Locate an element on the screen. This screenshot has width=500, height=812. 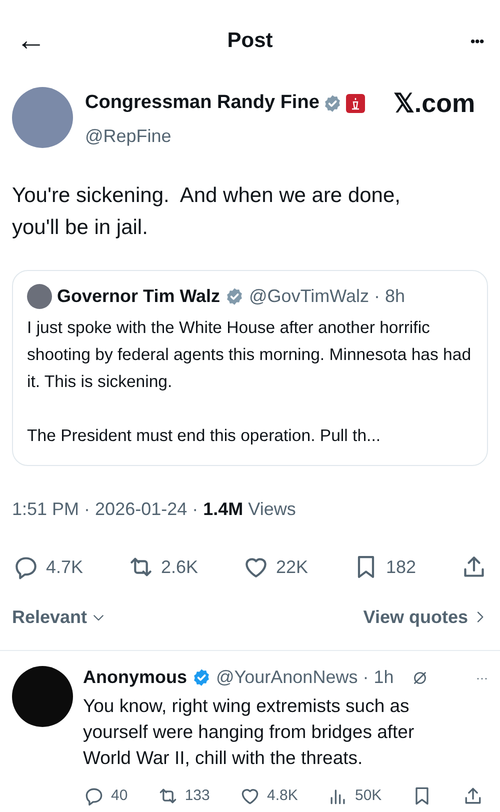
quoted-post-text: I just spoke with the White House after another horrific shooting by federal agents this morning. Minnesota has had it. This is sickening. is located at coordinates (249, 355).